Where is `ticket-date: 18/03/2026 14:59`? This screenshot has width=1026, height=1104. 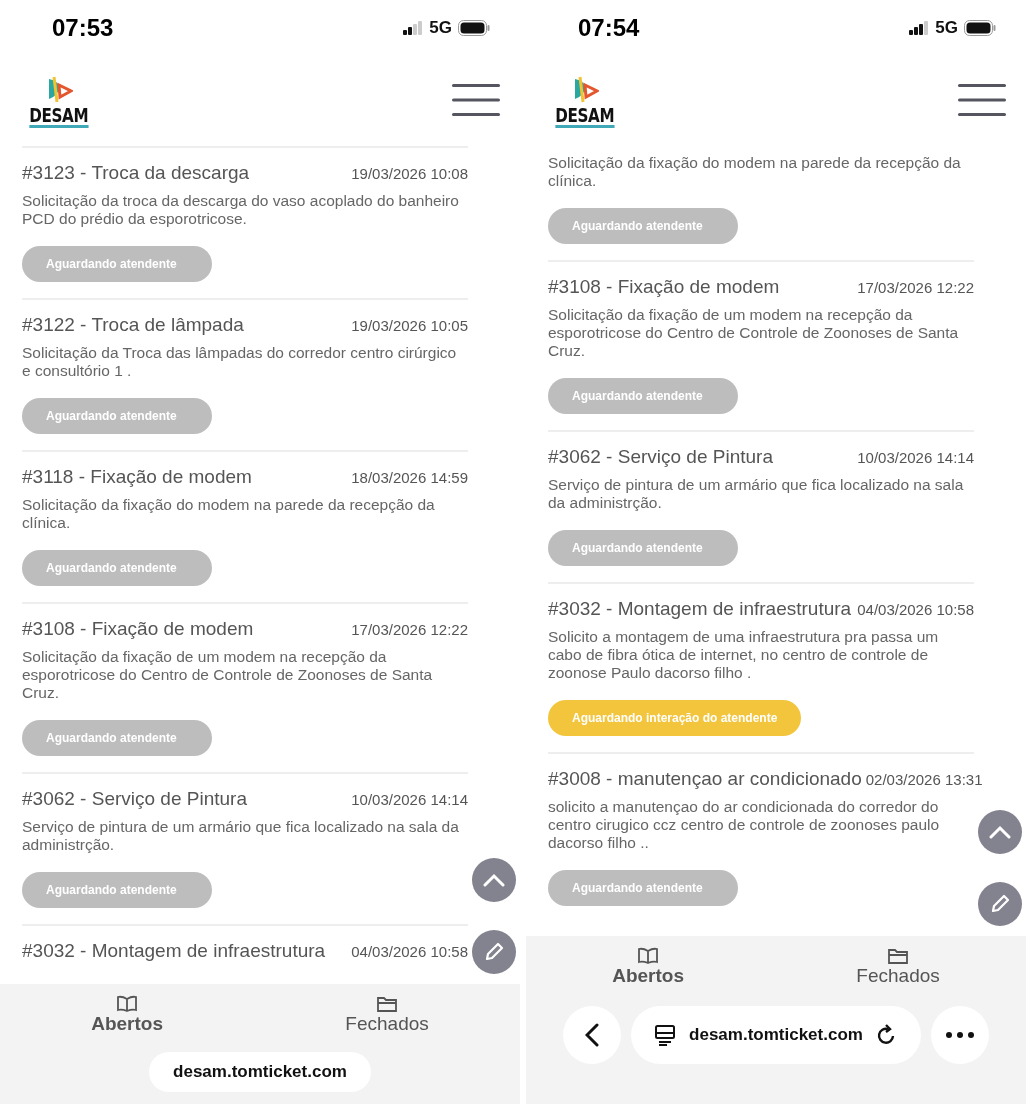 ticket-date: 18/03/2026 14:59 is located at coordinates (409, 477).